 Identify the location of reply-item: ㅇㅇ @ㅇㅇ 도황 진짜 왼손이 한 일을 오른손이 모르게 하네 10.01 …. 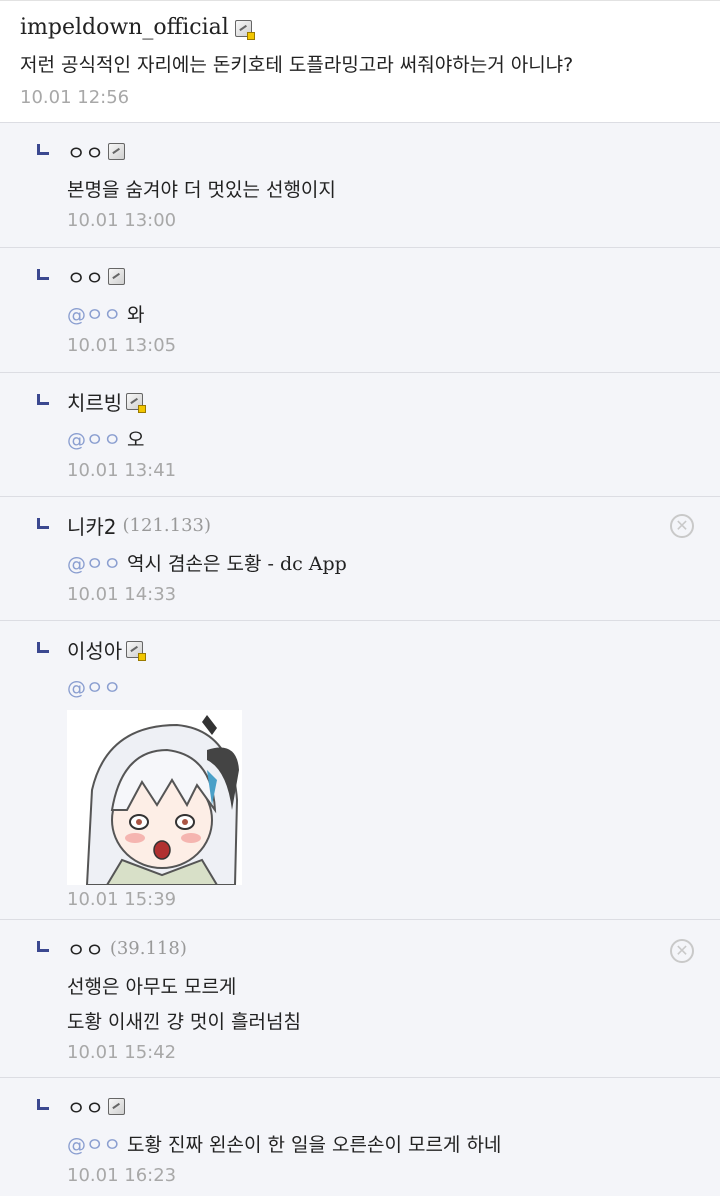
(360, 1137).